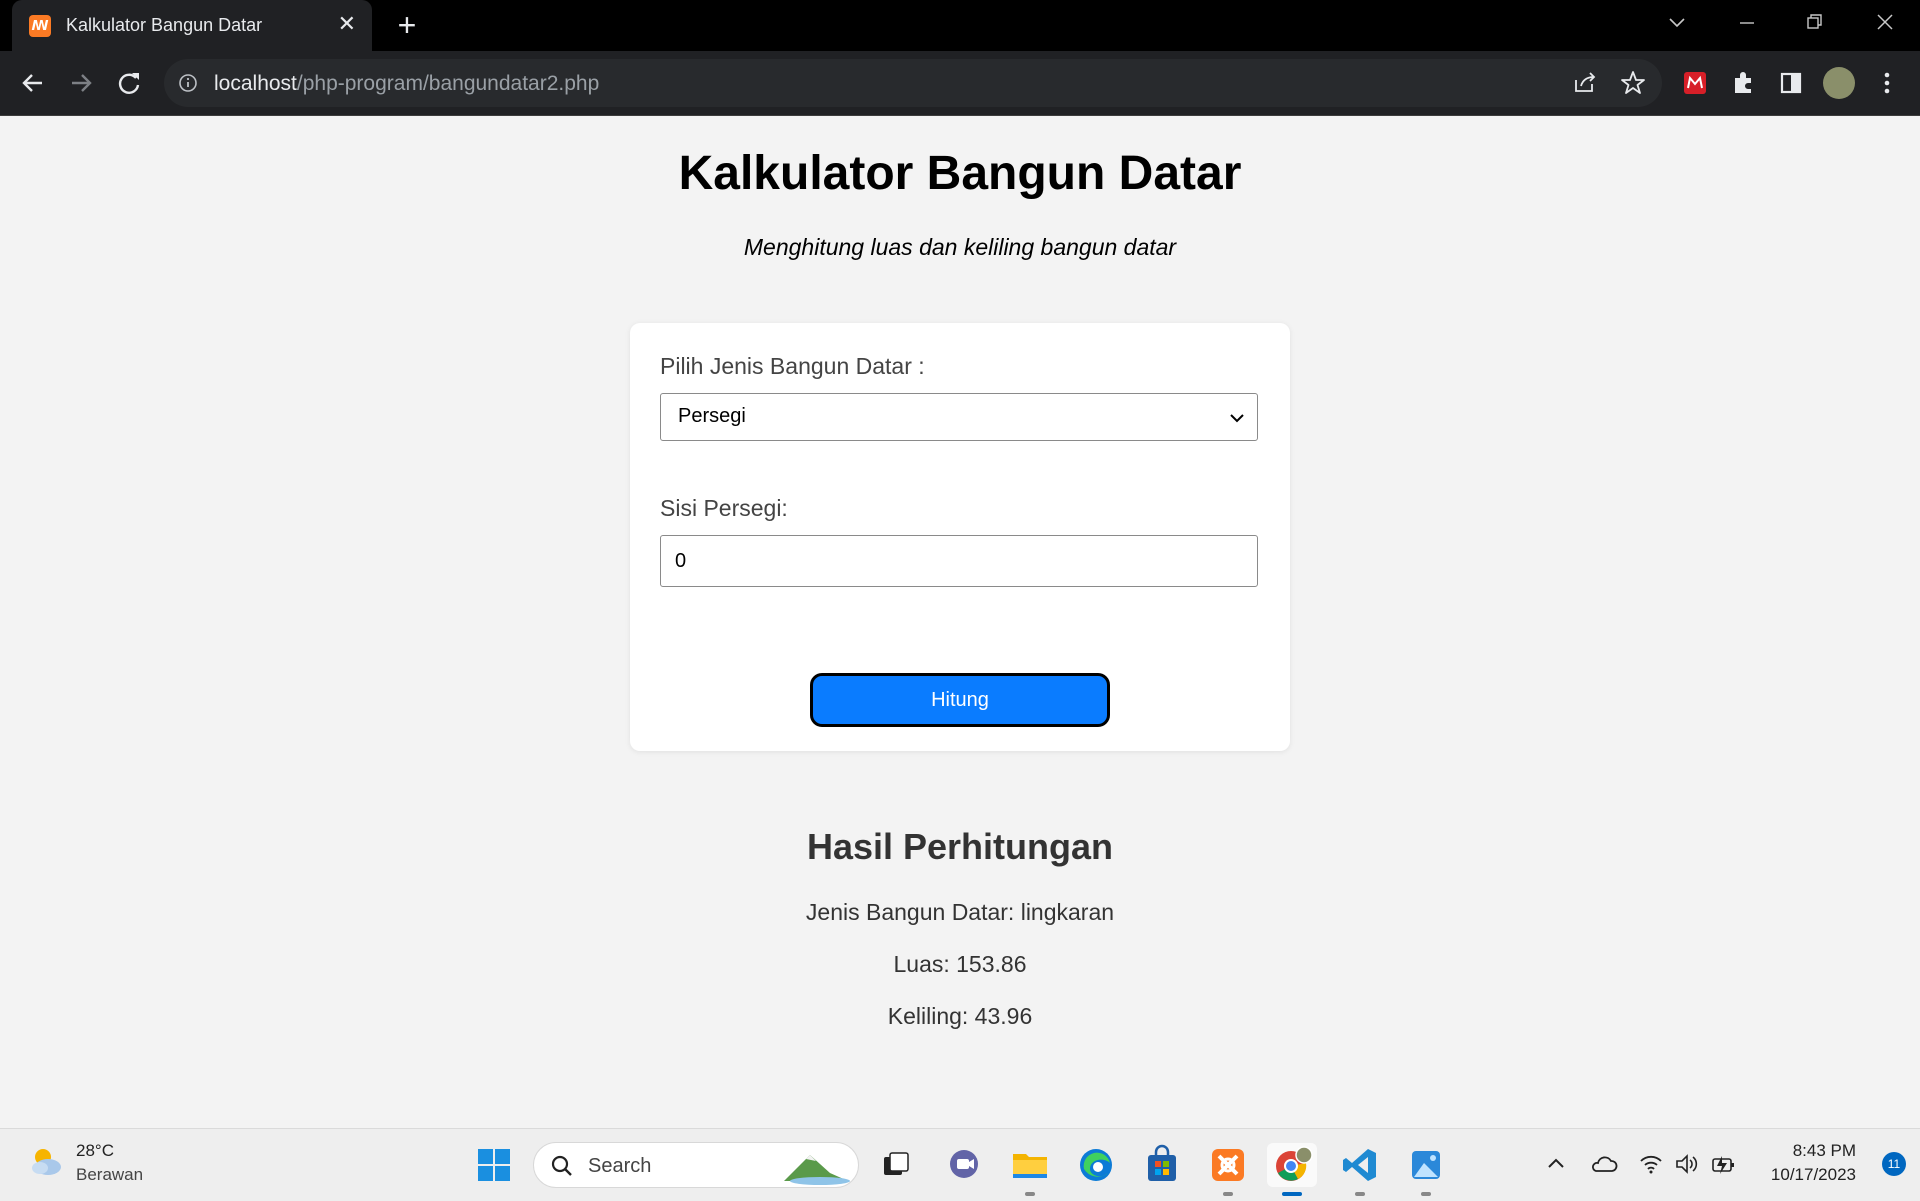  What do you see at coordinates (110, 1174) in the screenshot?
I see `weather-condition: Berawan` at bounding box center [110, 1174].